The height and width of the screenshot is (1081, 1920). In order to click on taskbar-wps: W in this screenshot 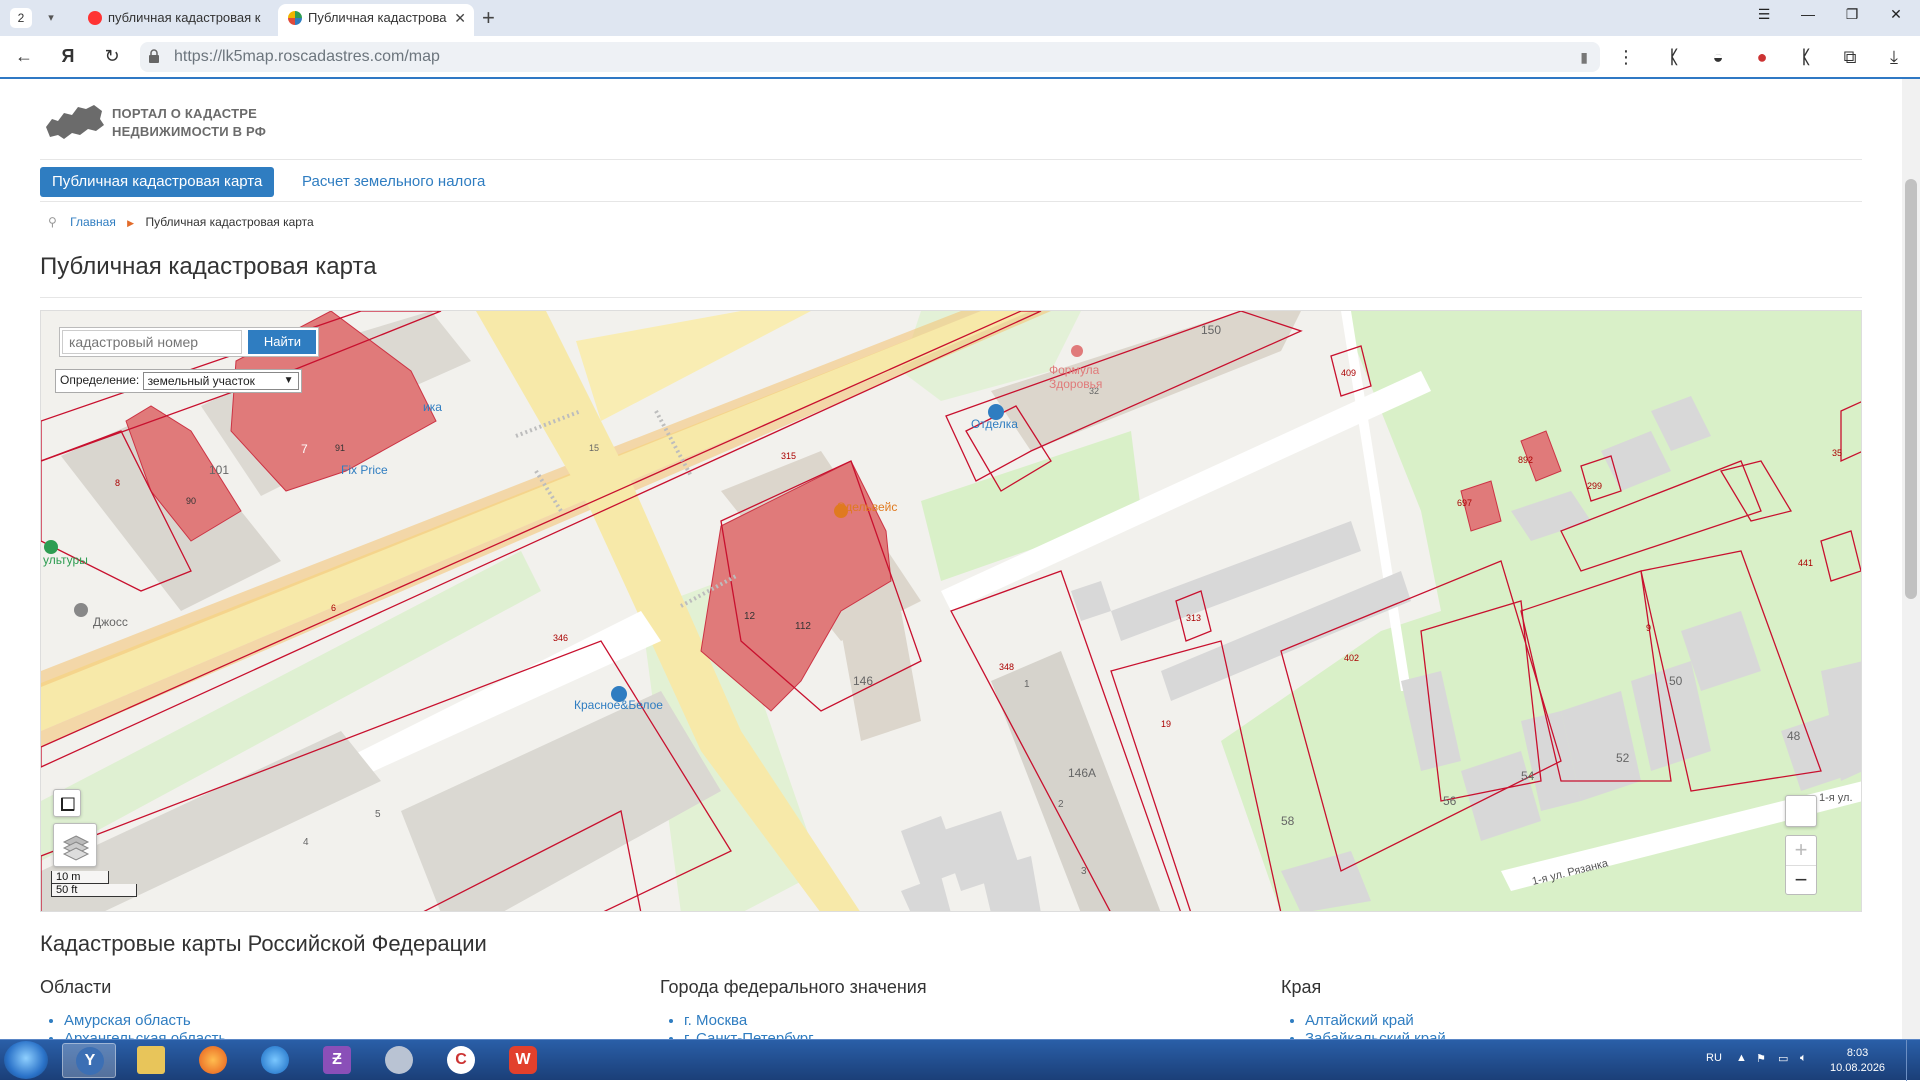, I will do `click(523, 1060)`.